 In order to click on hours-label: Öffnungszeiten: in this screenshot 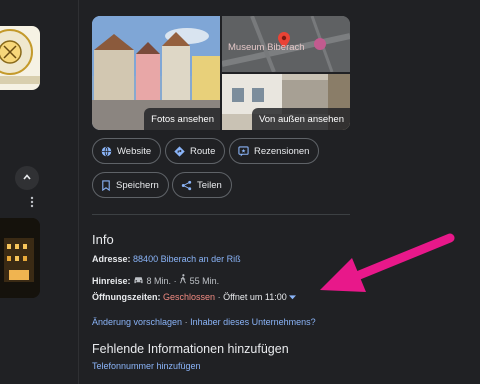, I will do `click(126, 297)`.